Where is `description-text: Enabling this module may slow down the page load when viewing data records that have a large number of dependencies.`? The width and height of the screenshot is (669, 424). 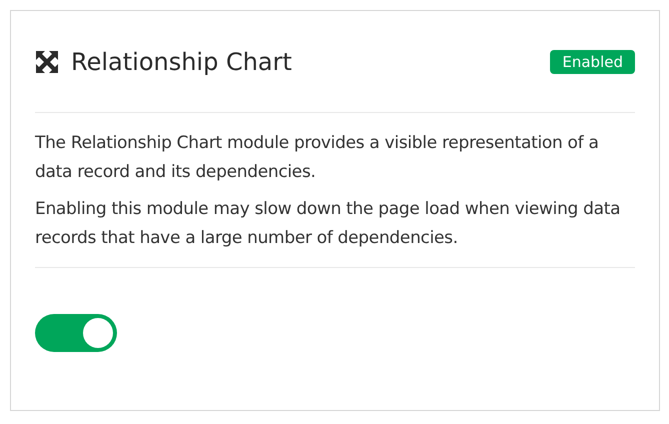 description-text: Enabling this module may slow down the page load when viewing data records that have a large number of dependencies. is located at coordinates (328, 224).